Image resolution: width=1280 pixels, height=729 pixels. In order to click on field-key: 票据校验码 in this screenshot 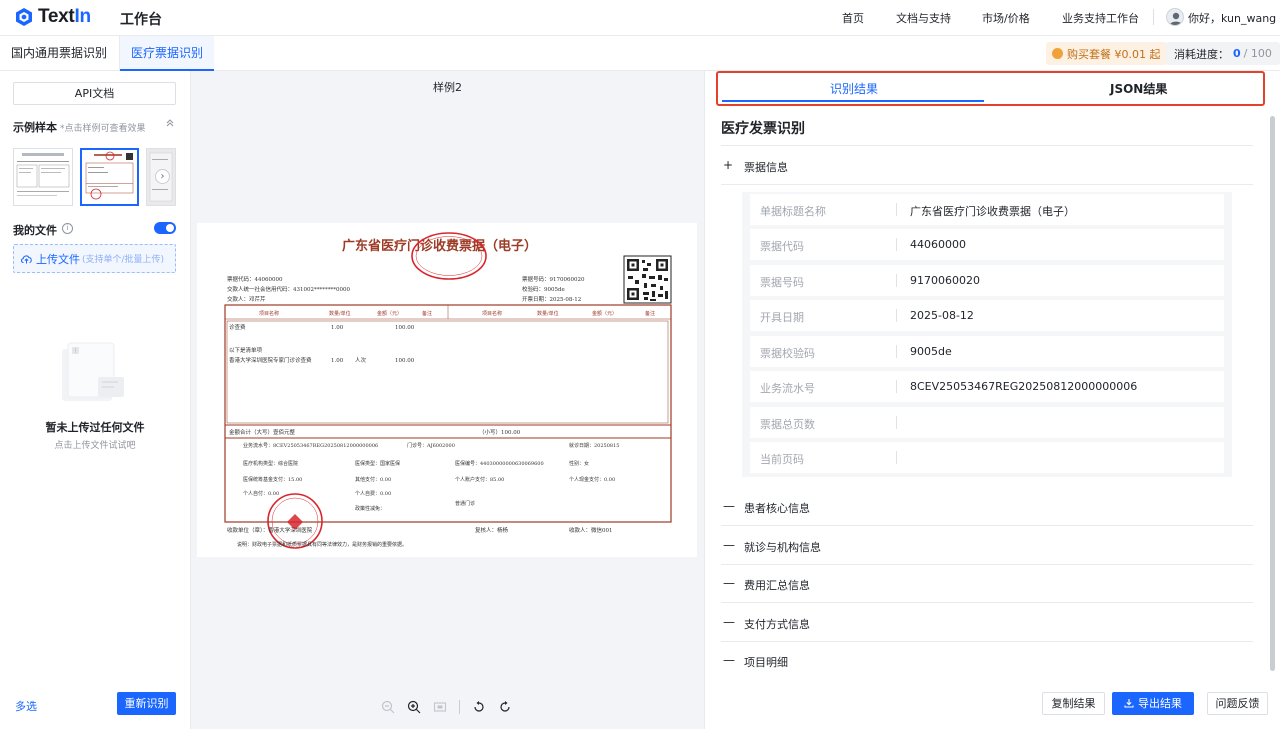, I will do `click(787, 353)`.